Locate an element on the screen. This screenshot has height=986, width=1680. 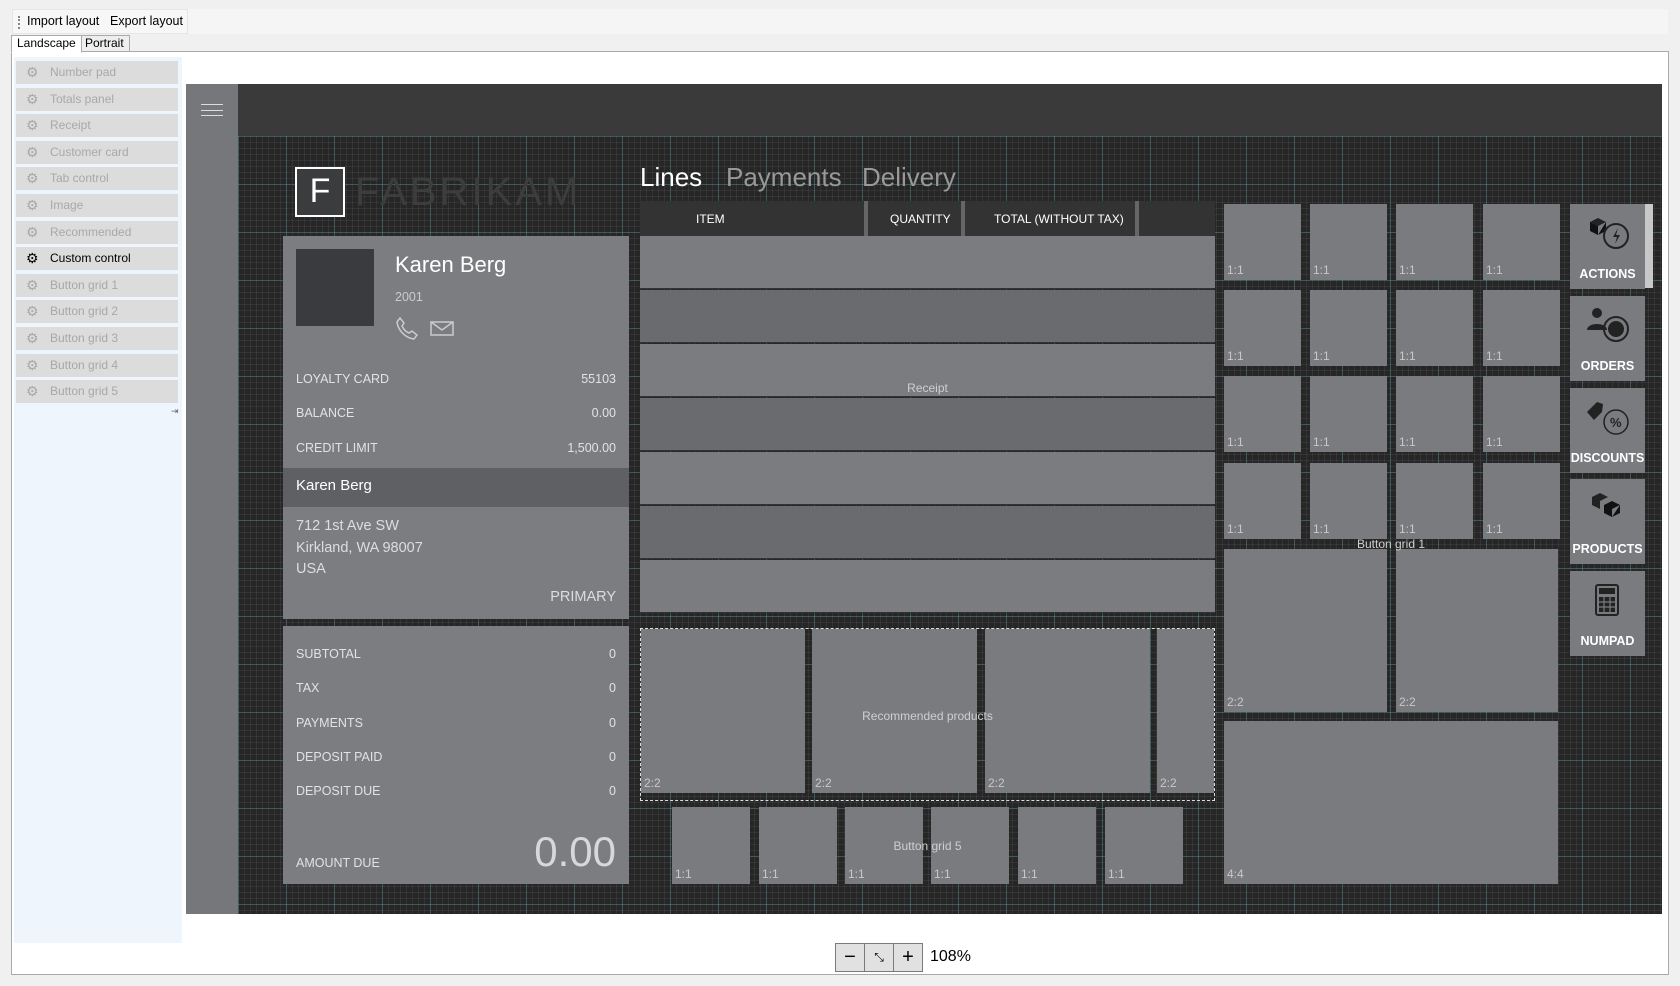
address-line: USA is located at coordinates (311, 569).